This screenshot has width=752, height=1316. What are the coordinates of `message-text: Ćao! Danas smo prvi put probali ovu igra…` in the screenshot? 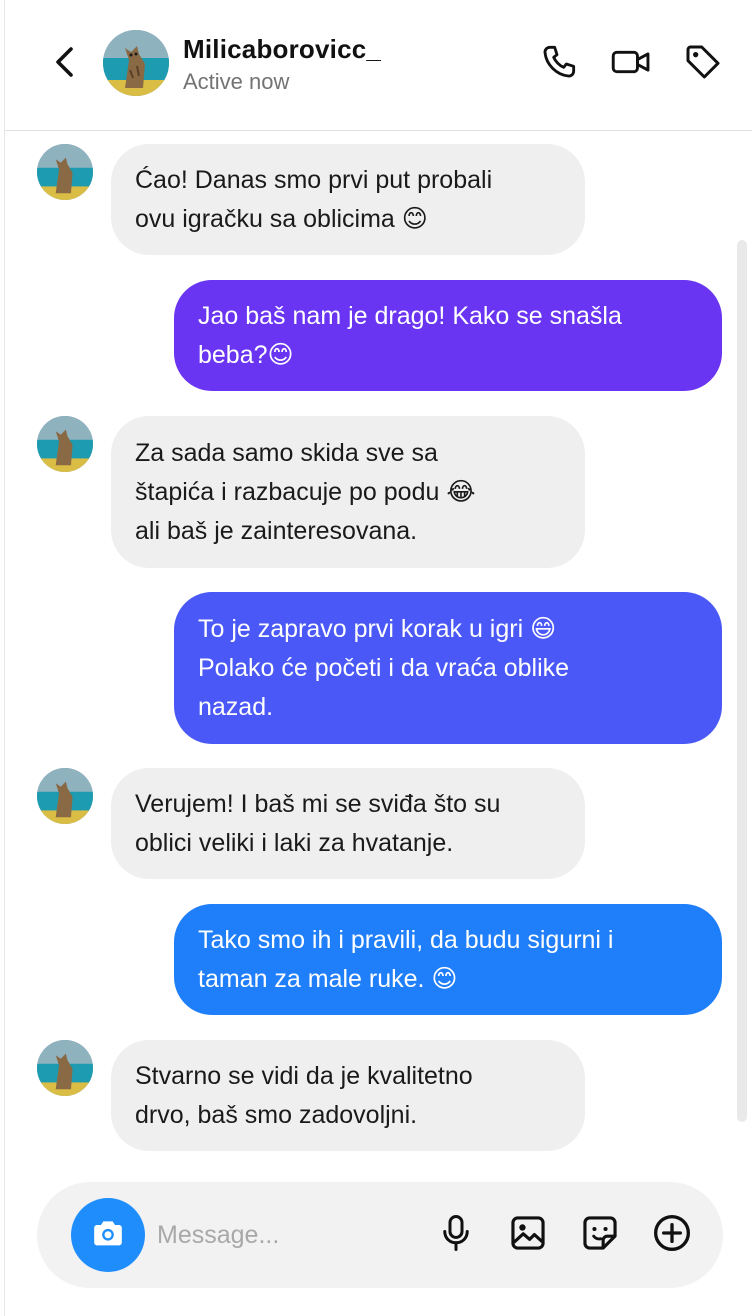 It's located at (313, 200).